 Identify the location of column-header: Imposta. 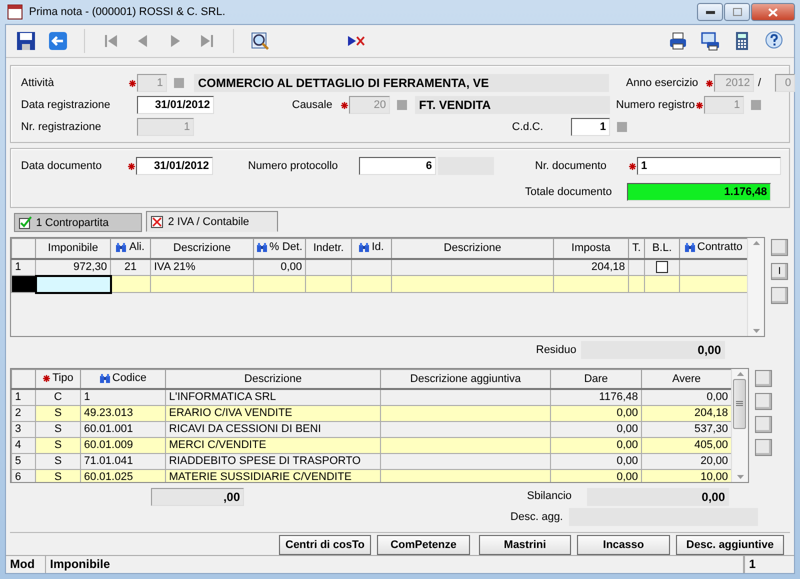
(591, 248).